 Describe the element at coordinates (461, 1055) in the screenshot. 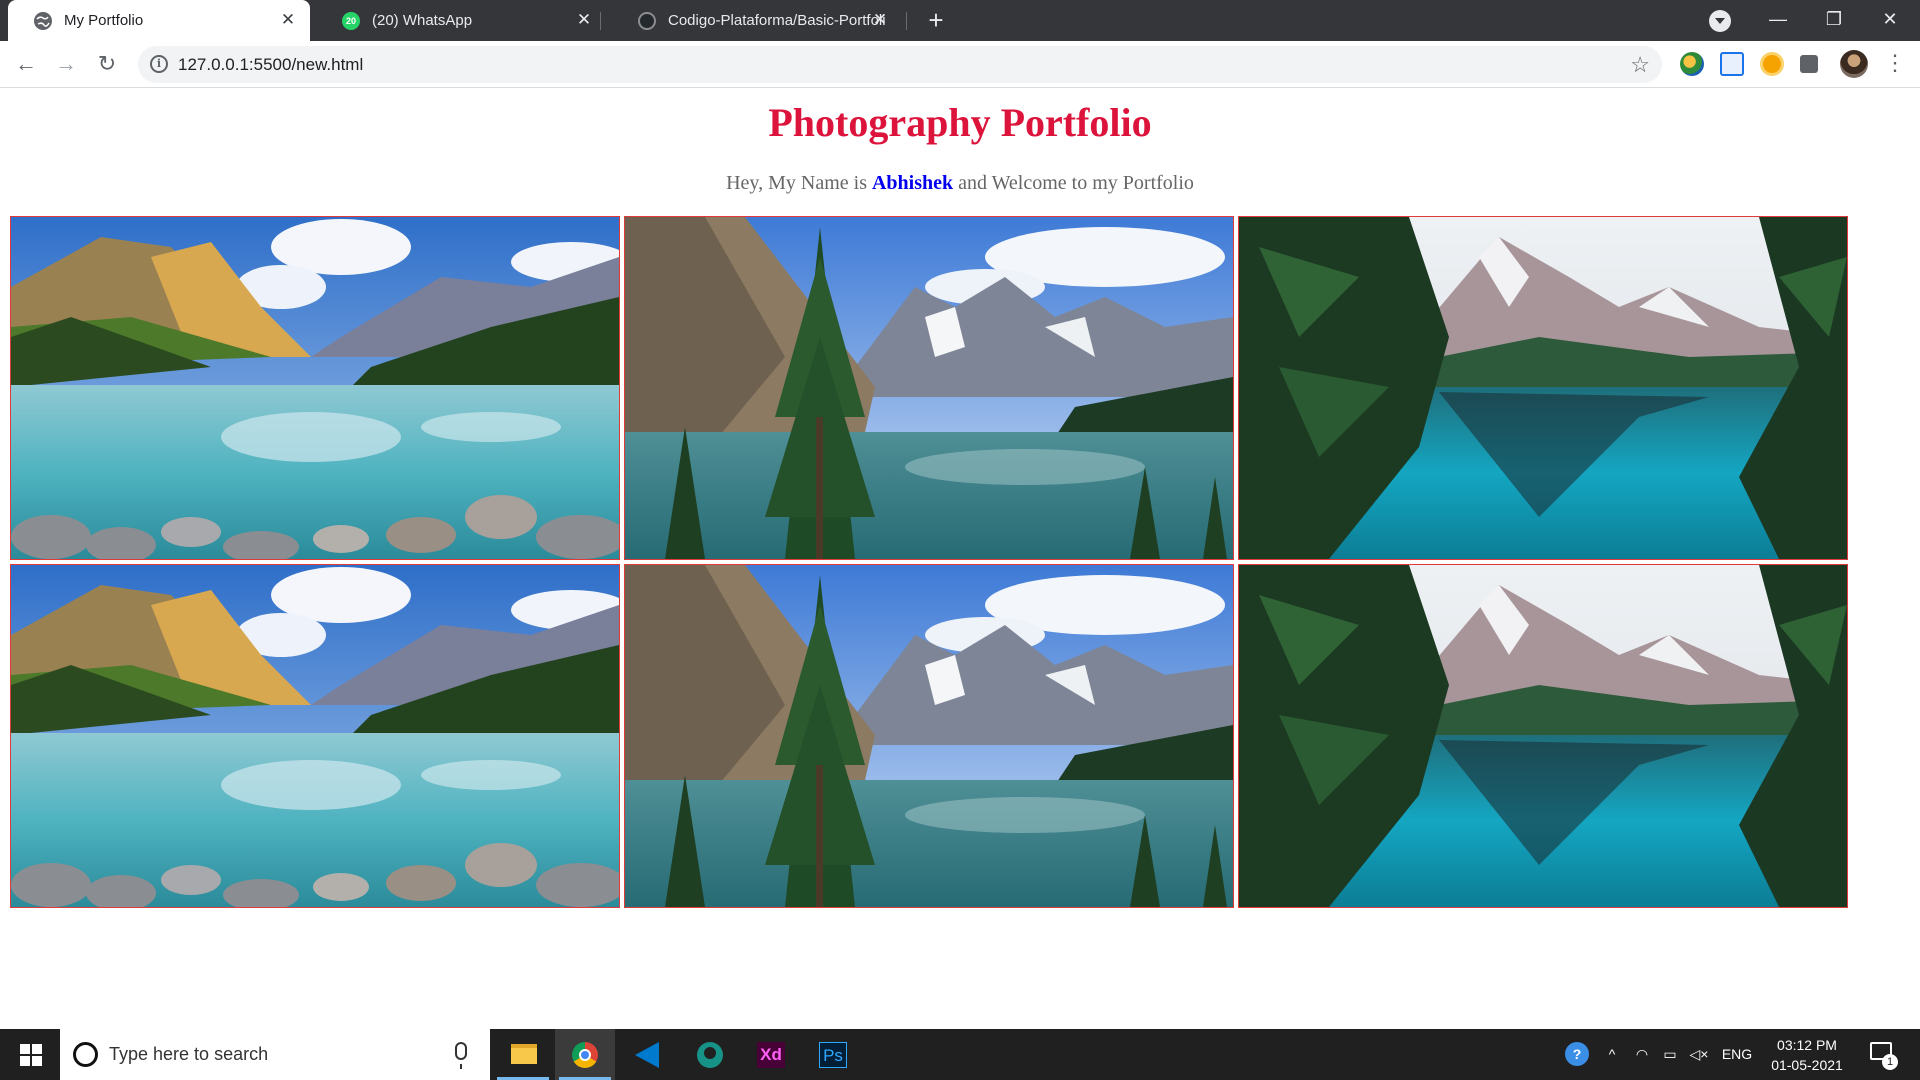

I see `microphone-icon` at that location.